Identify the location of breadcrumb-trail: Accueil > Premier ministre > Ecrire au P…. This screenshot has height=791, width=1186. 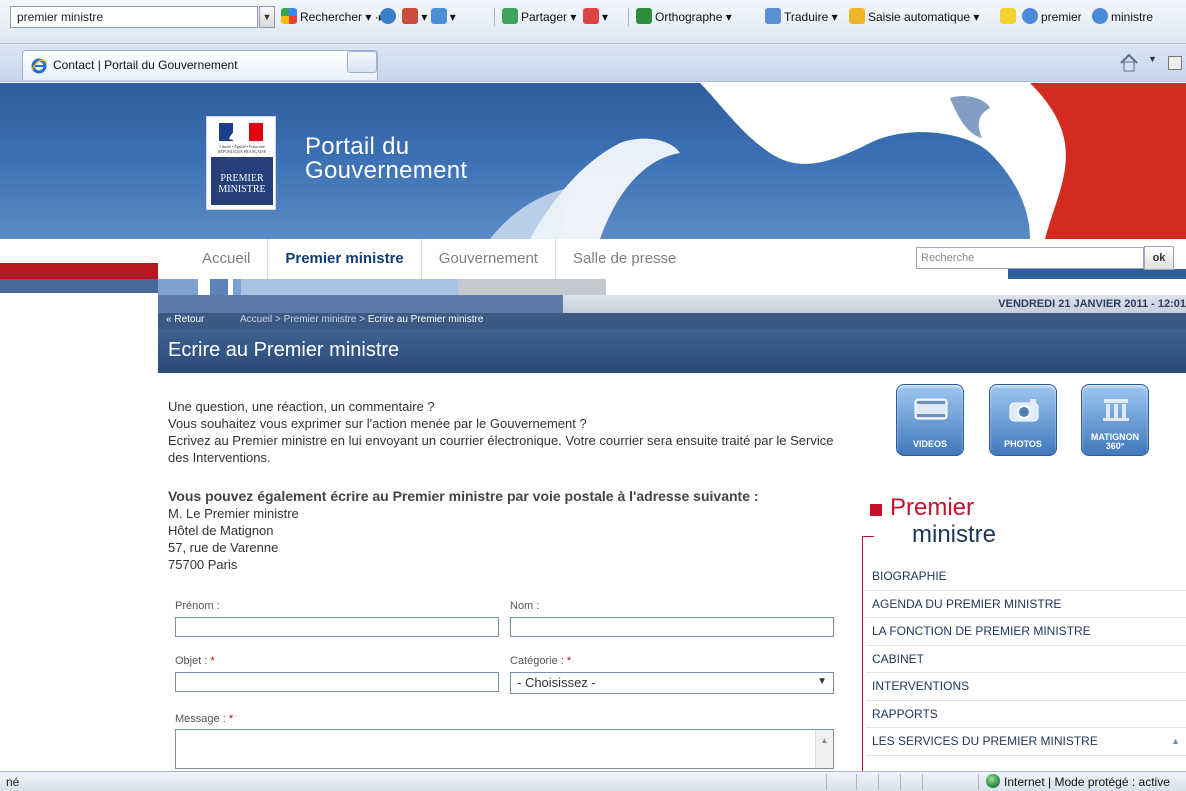
(362, 319).